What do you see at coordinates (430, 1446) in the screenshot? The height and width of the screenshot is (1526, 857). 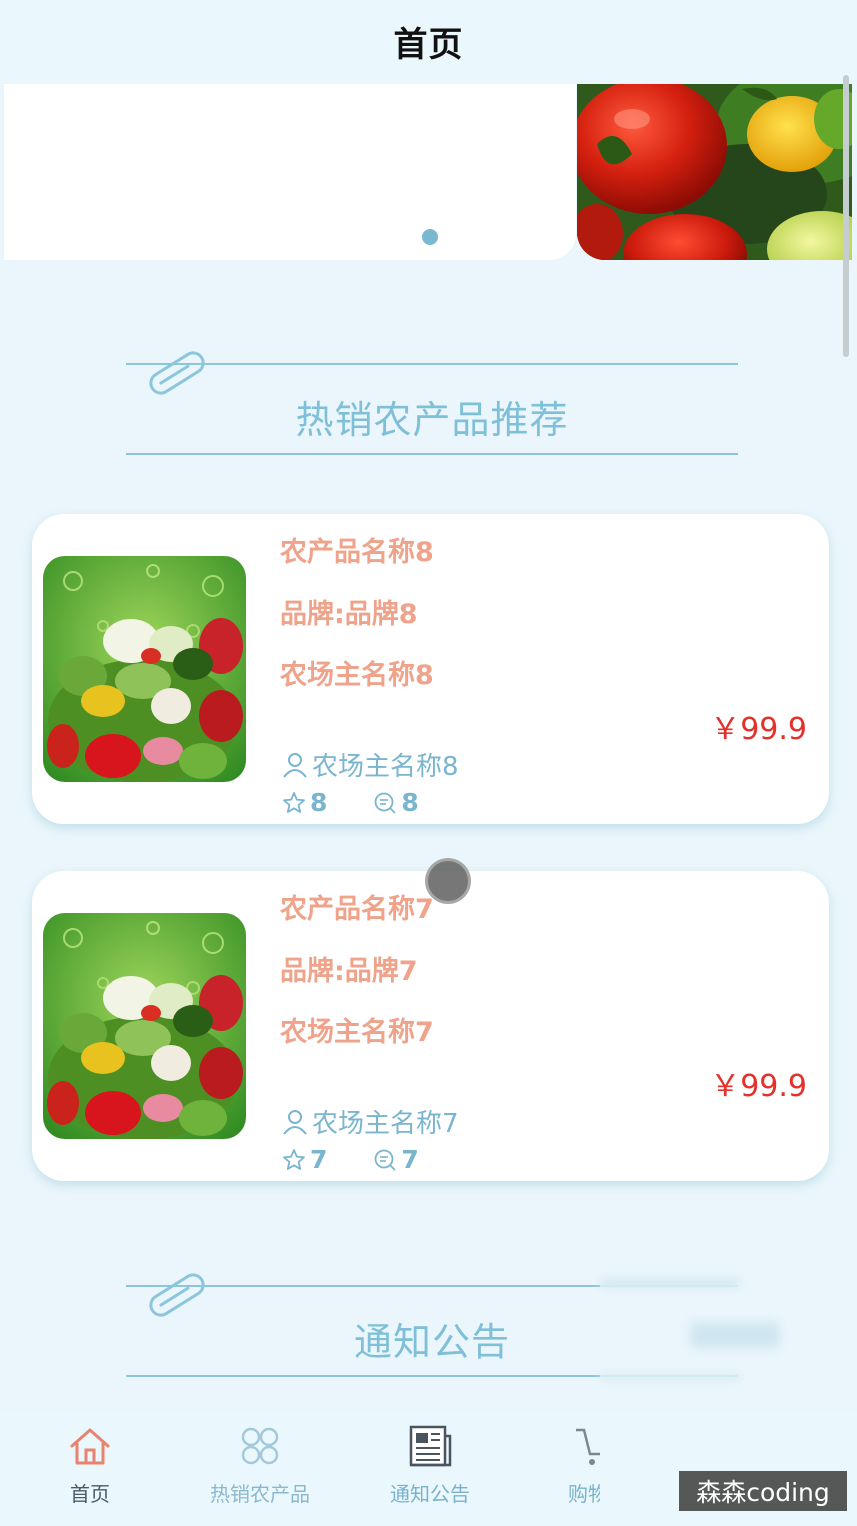 I see `newspaper-icon` at bounding box center [430, 1446].